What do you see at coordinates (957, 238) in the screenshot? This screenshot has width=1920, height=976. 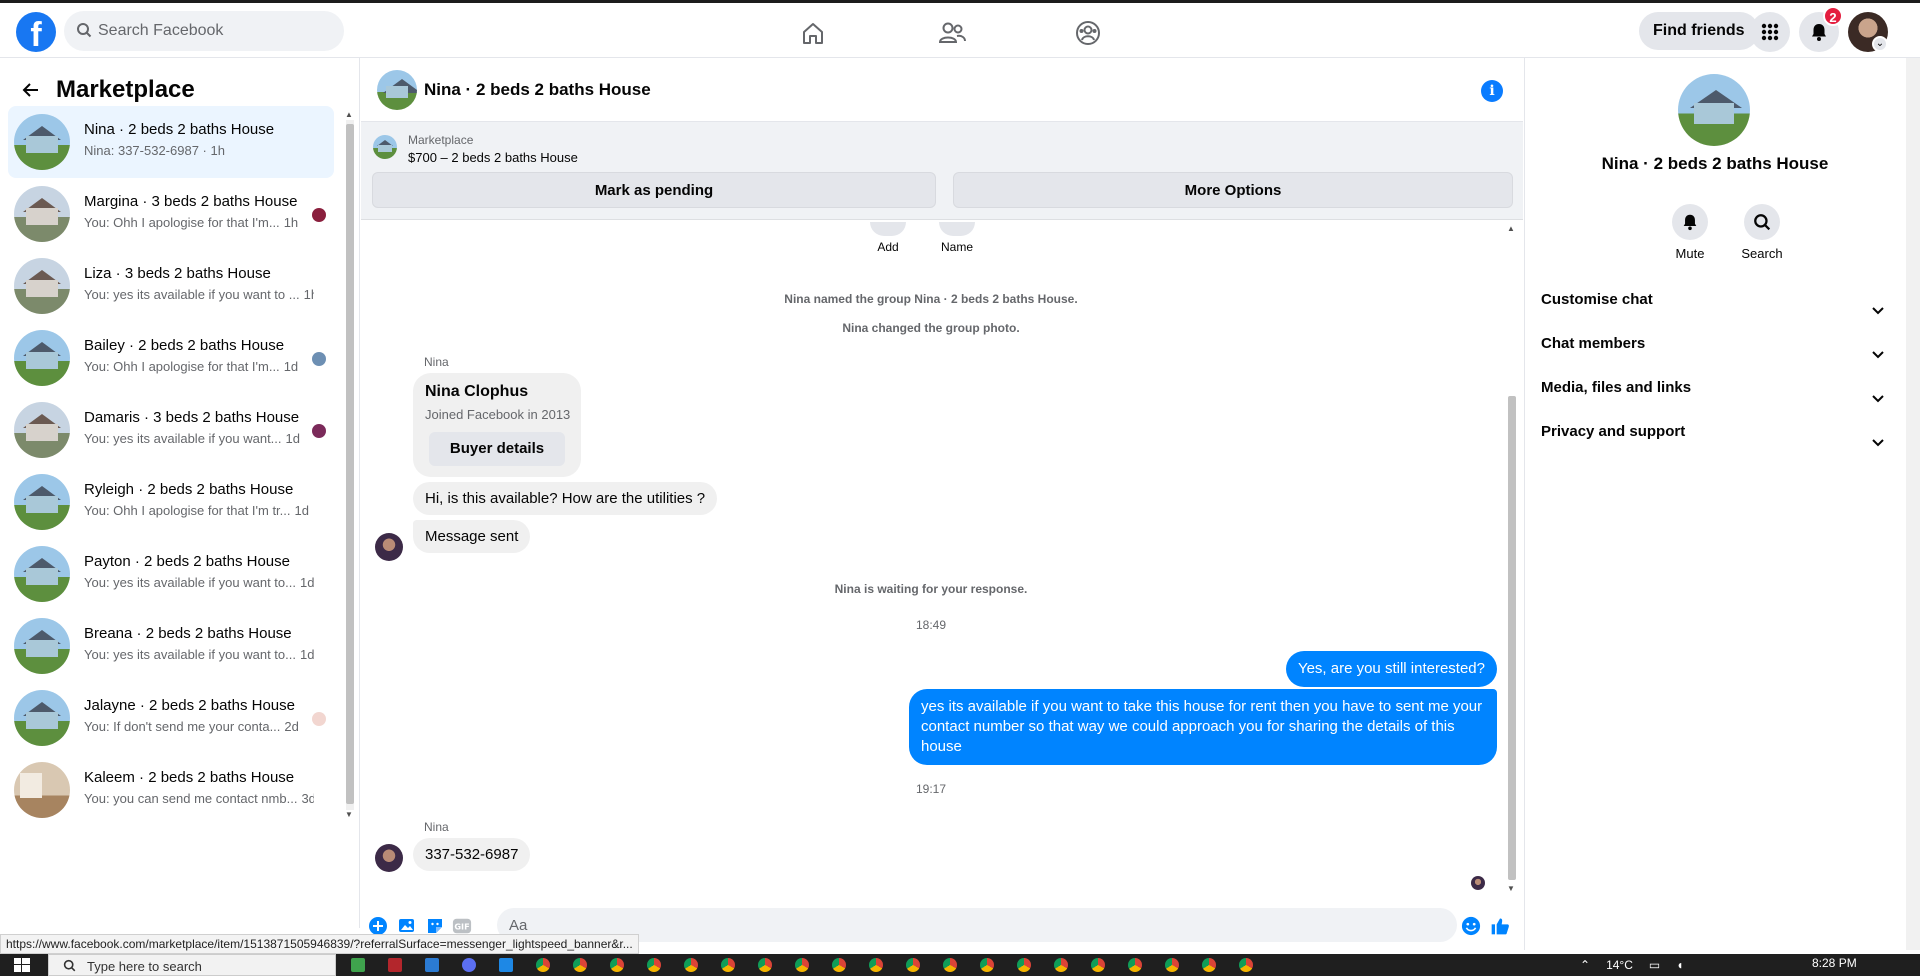 I see `name-group-action: Name` at bounding box center [957, 238].